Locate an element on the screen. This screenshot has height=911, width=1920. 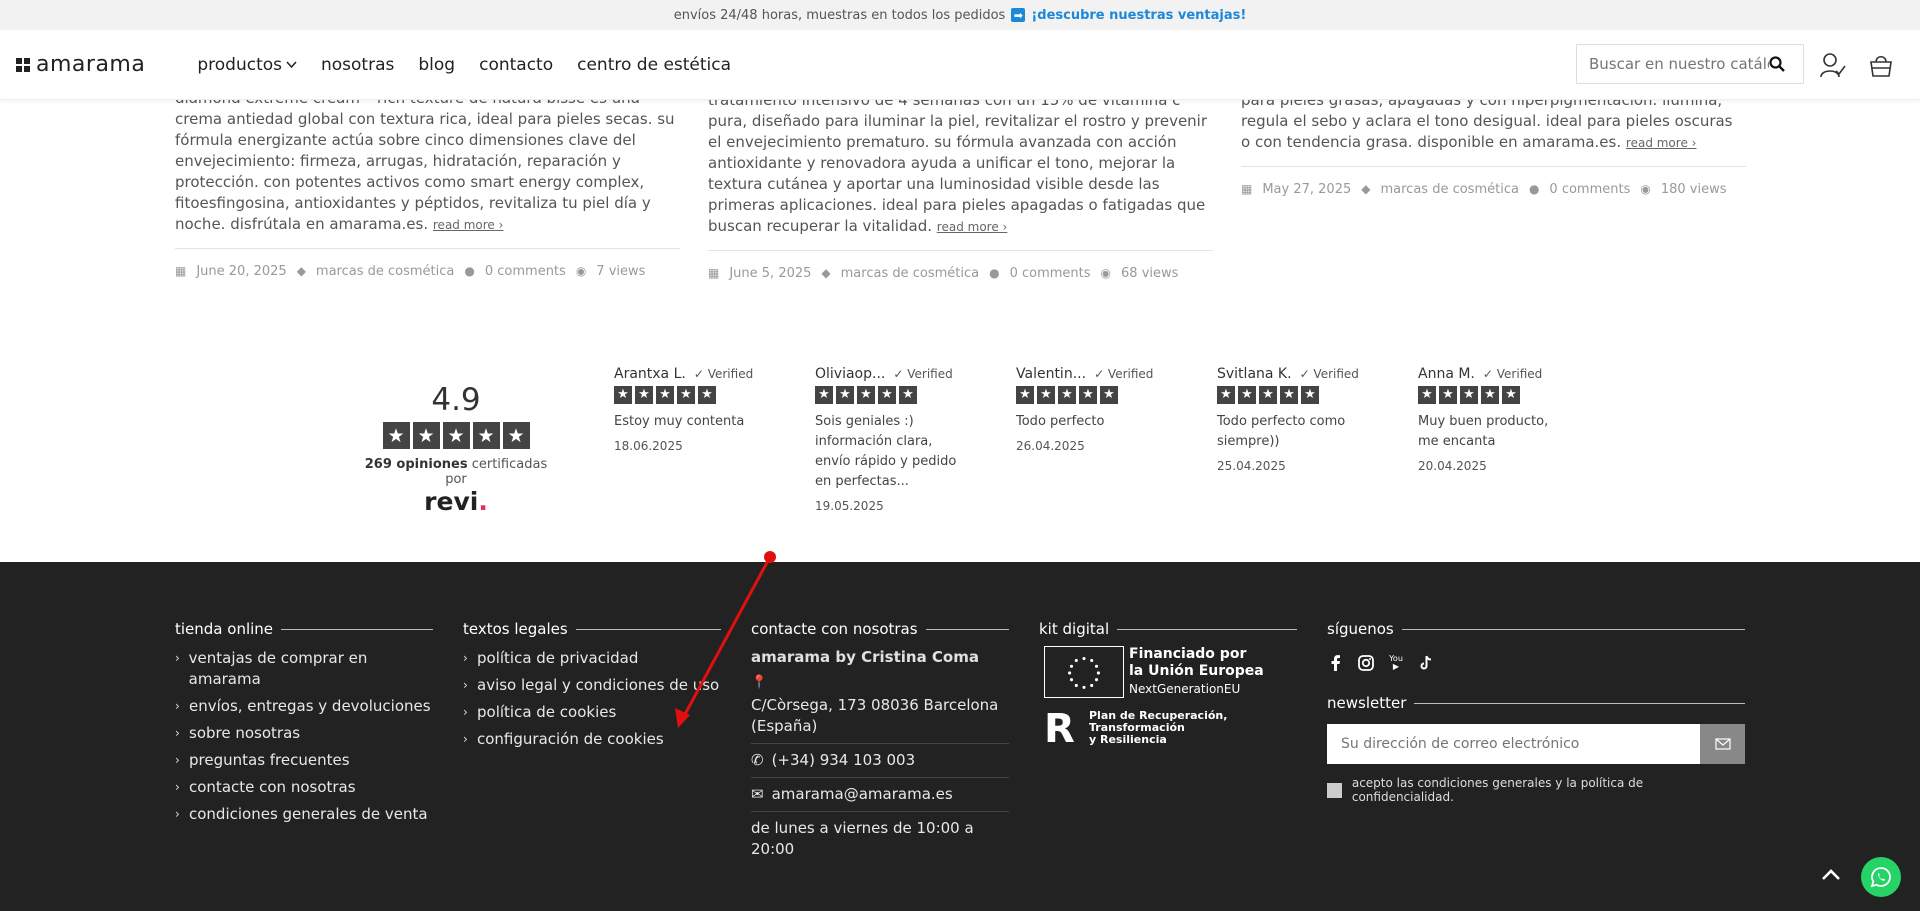
logo: amarama is located at coordinates (80, 64).